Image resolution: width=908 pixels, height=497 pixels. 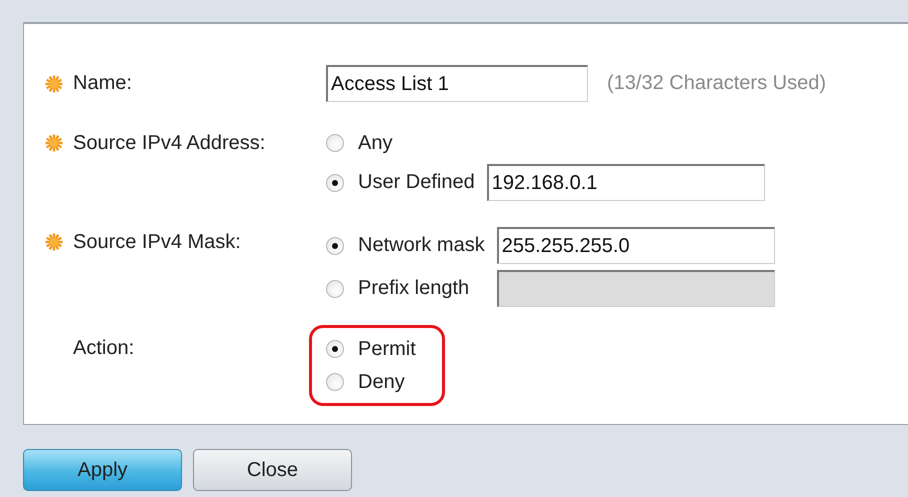 What do you see at coordinates (414, 288) in the screenshot?
I see `option-label: Prefix length` at bounding box center [414, 288].